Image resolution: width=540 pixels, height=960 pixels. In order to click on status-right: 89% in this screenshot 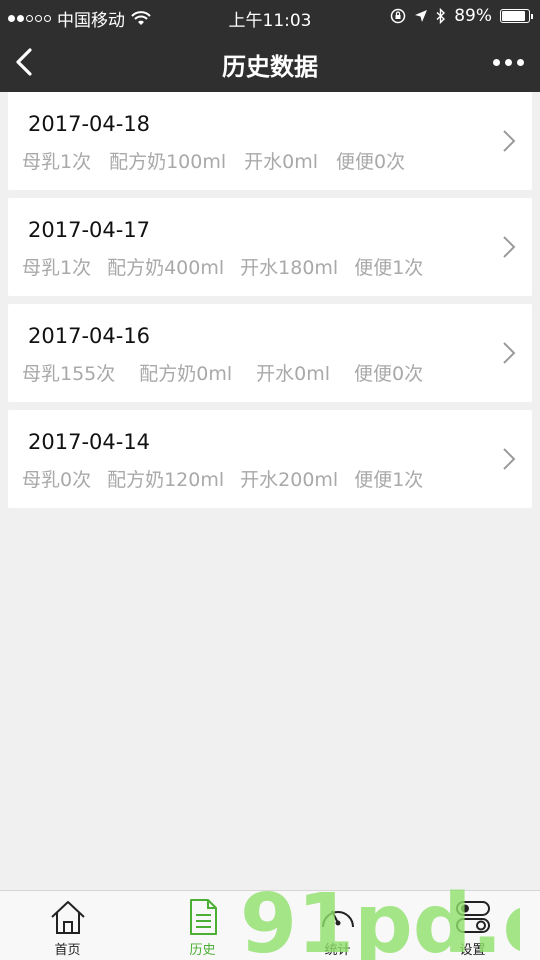, I will do `click(461, 16)`.